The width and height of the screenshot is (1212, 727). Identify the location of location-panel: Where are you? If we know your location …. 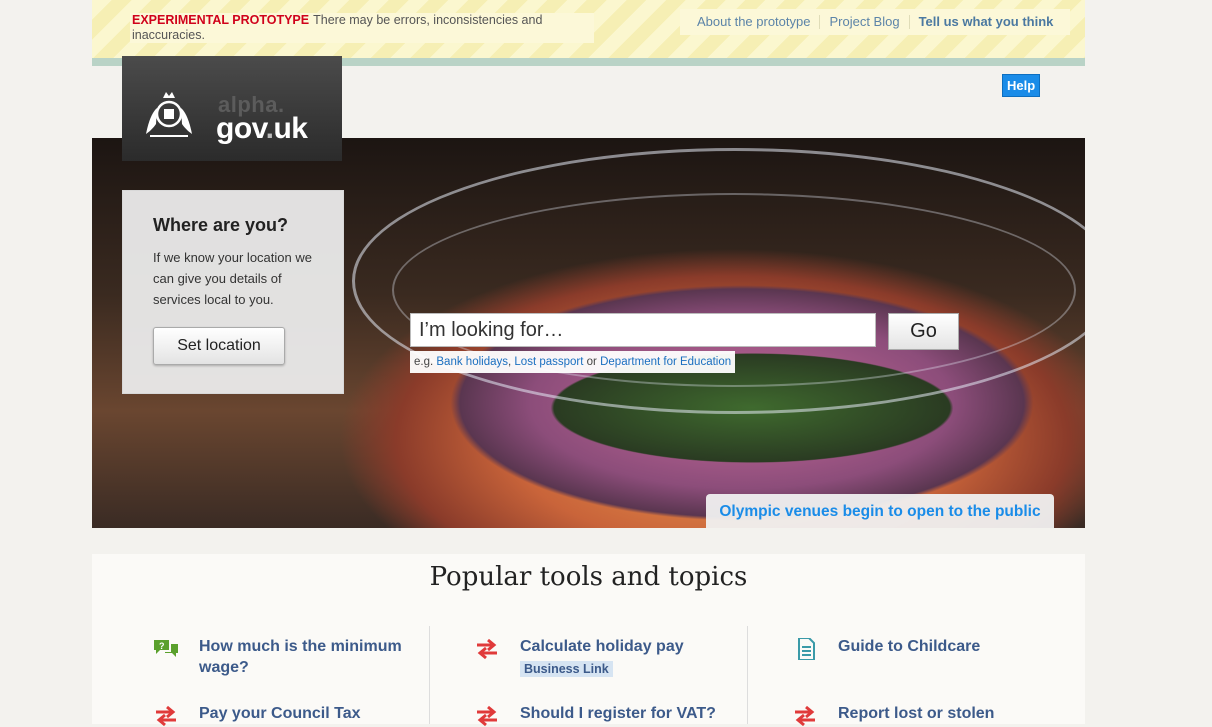
(233, 292).